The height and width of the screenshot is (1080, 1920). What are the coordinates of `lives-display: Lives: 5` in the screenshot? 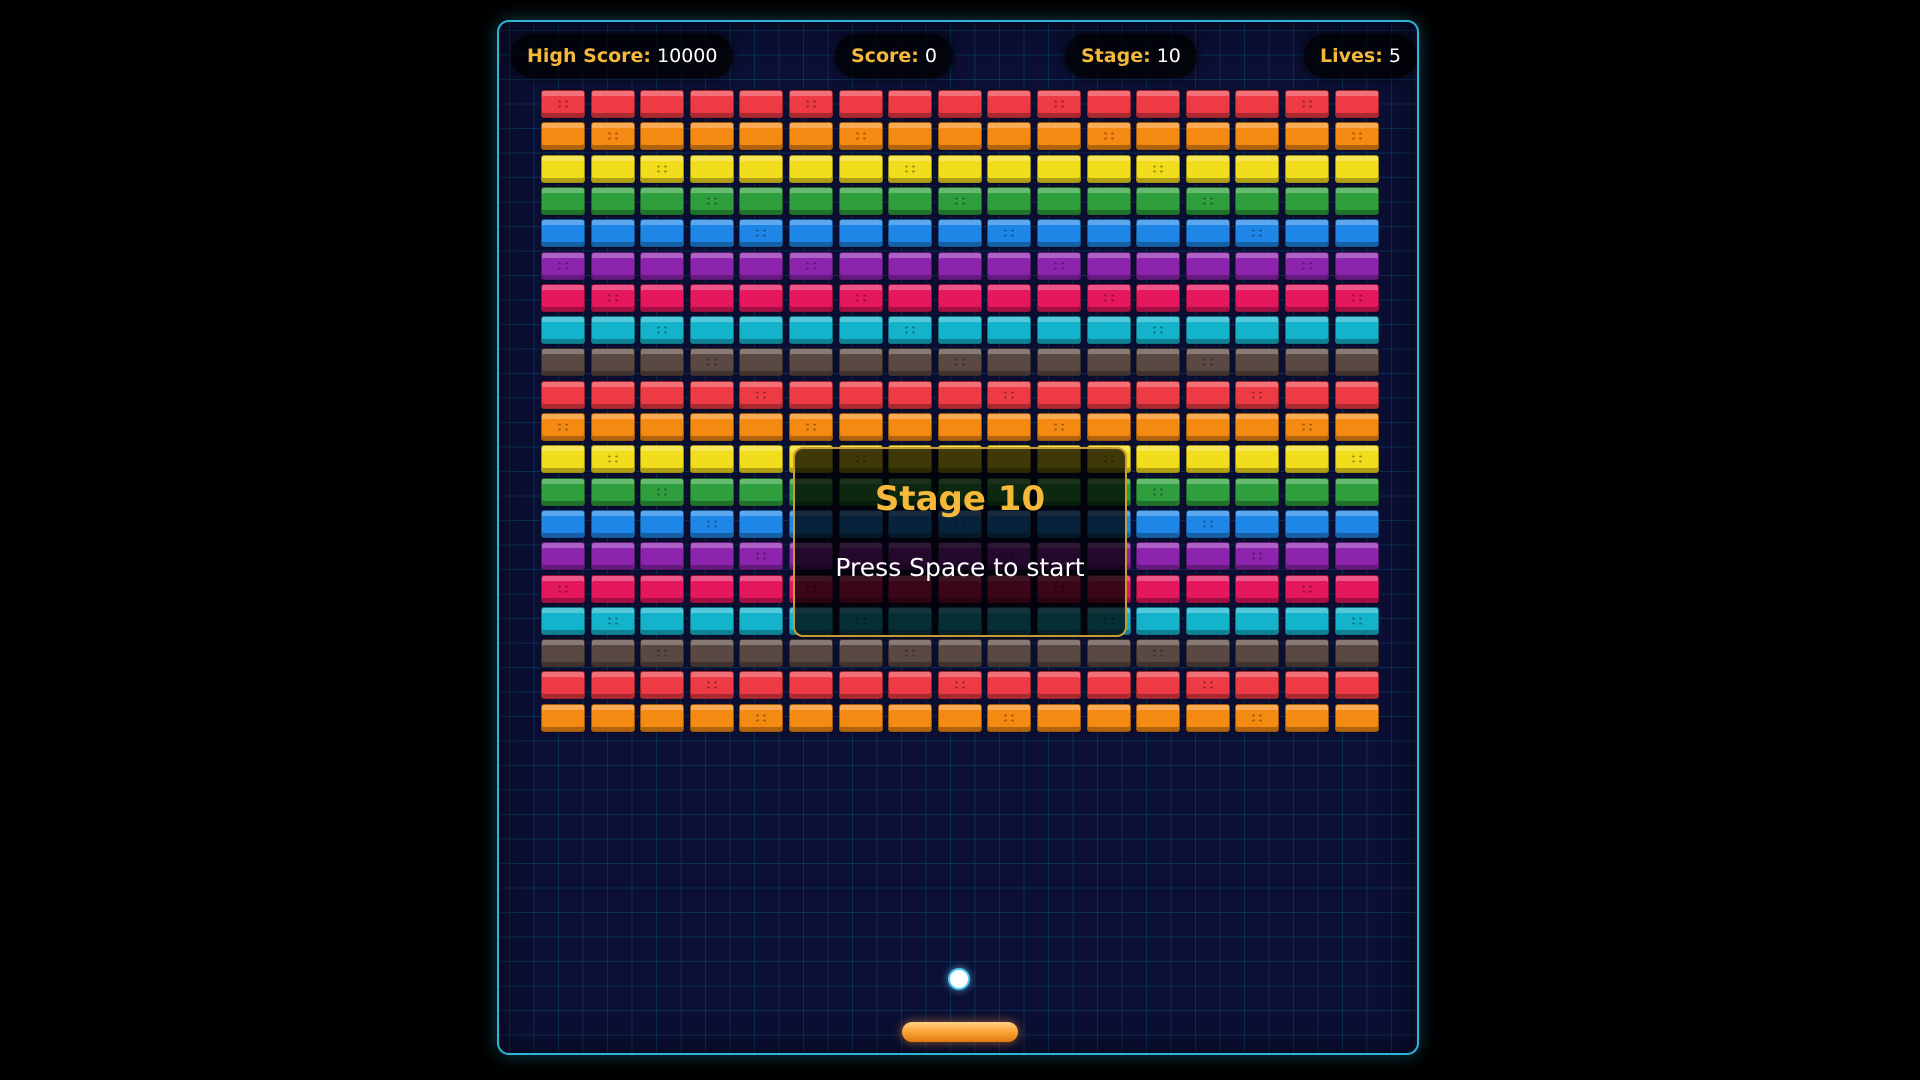 It's located at (1360, 56).